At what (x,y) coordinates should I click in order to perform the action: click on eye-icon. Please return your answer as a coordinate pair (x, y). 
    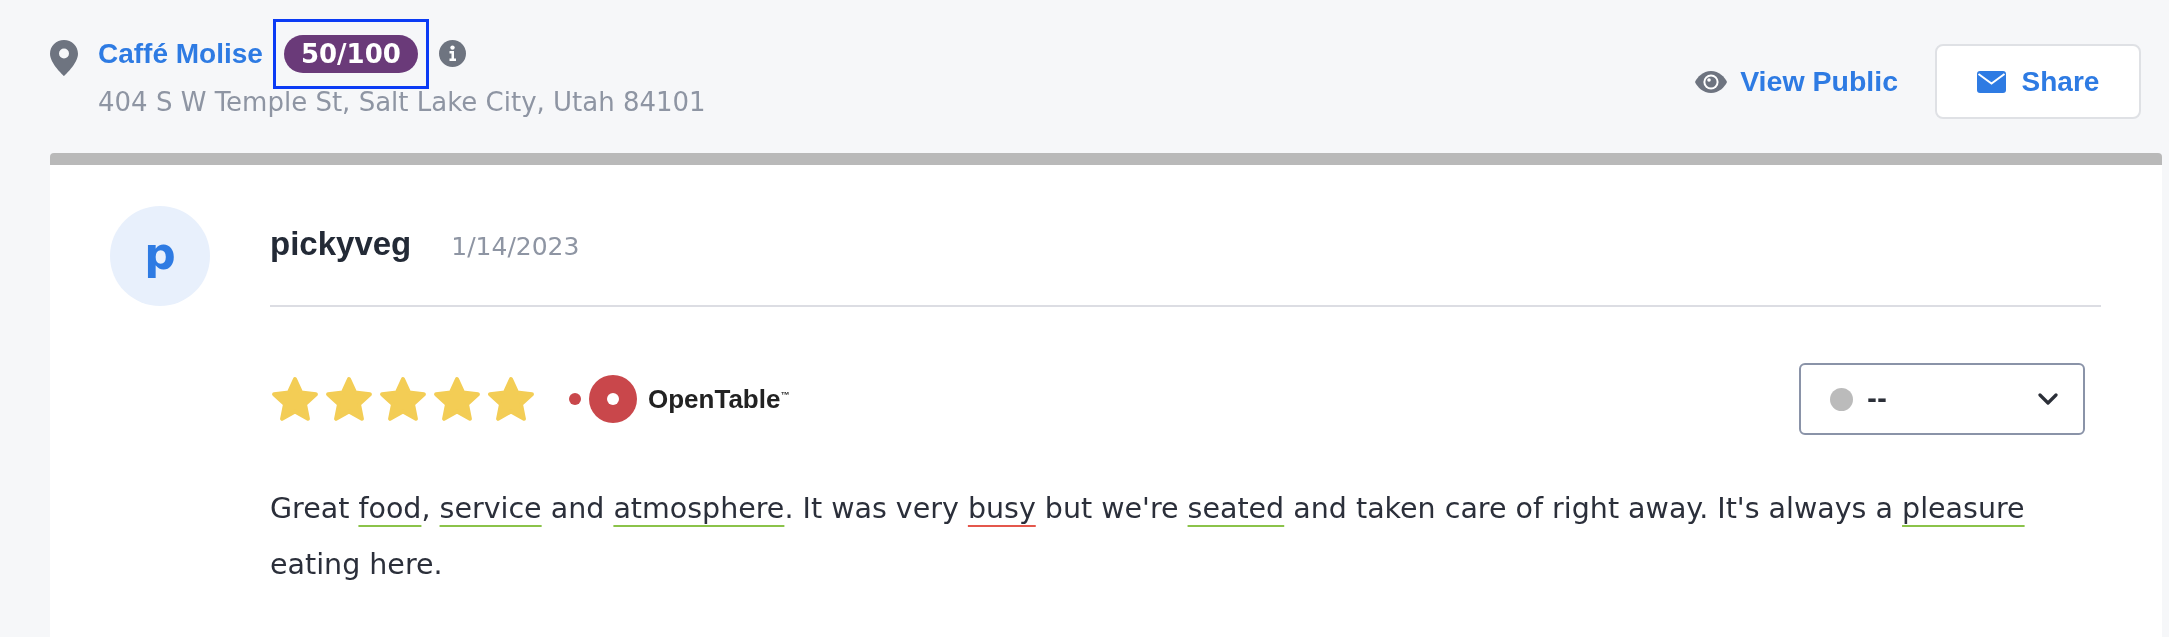
    Looking at the image, I should click on (1711, 81).